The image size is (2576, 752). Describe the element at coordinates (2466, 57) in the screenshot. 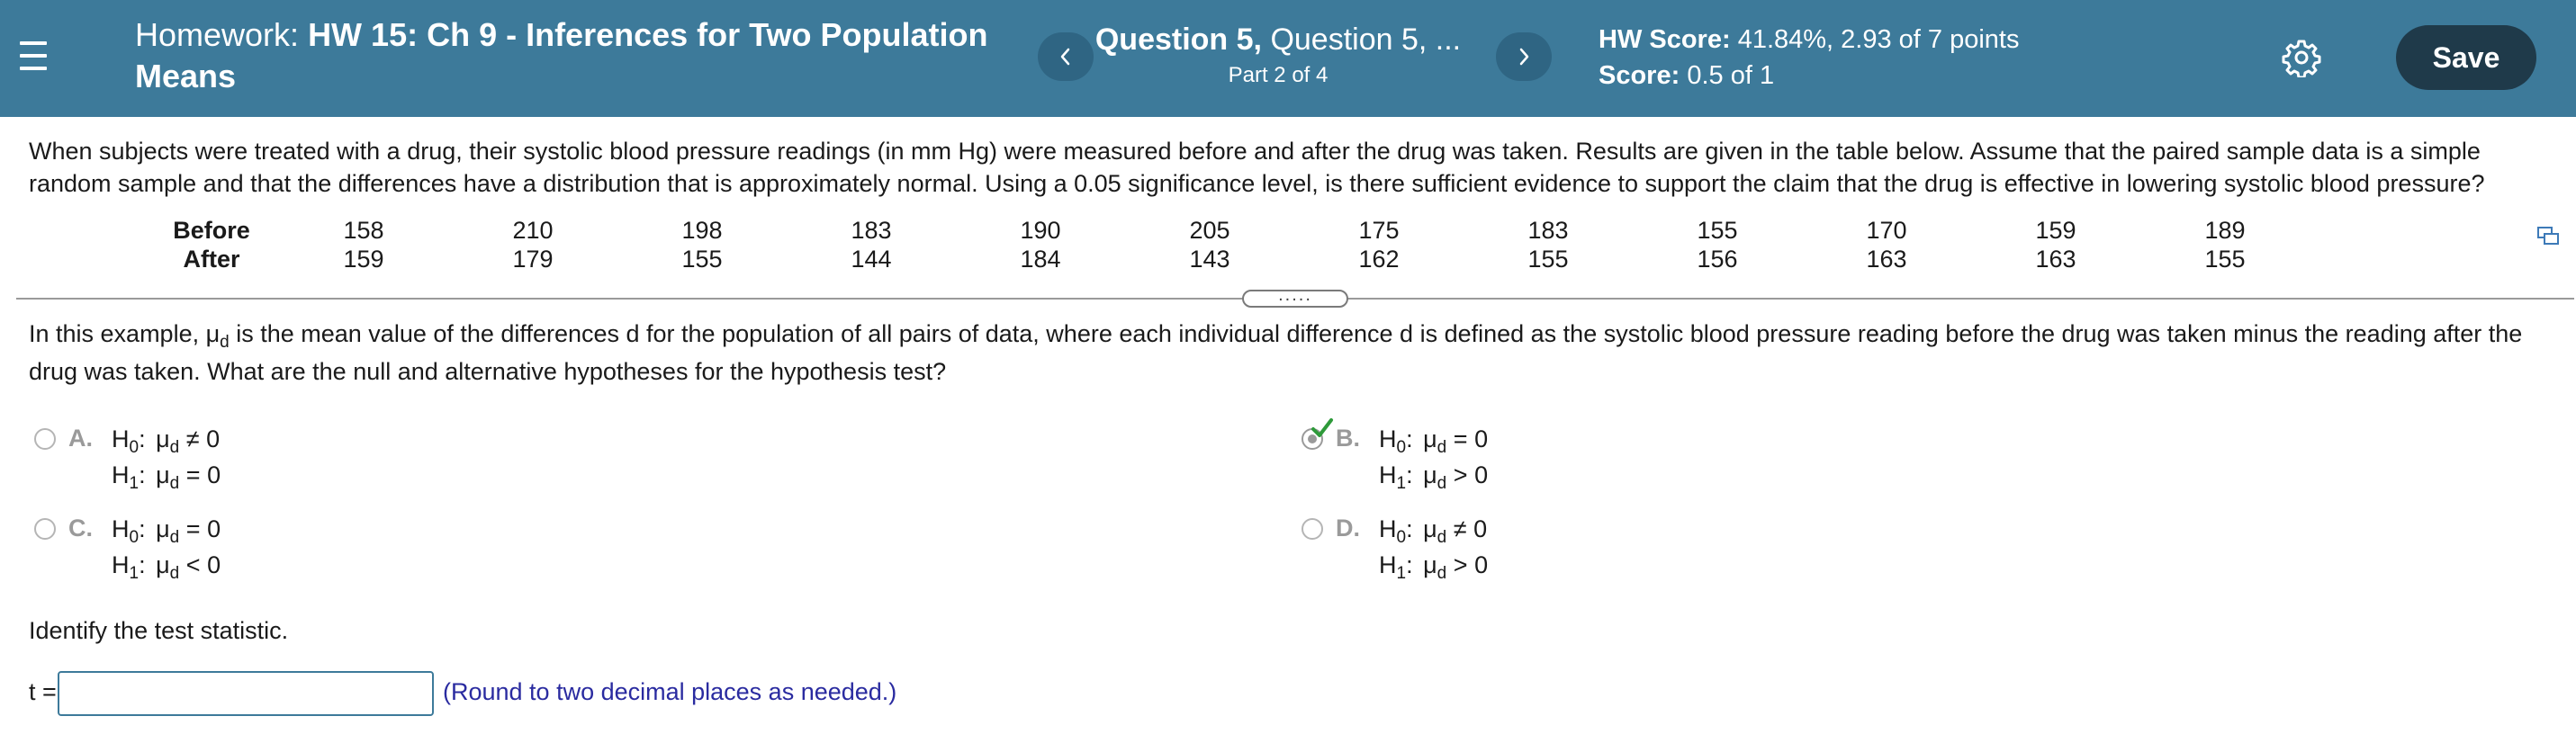

I see `save-button: Save` at that location.